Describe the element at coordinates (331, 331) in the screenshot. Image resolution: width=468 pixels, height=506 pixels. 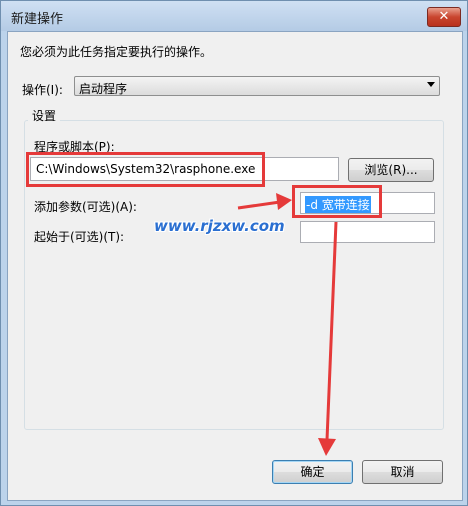
I see `arrow-to-ok` at that location.